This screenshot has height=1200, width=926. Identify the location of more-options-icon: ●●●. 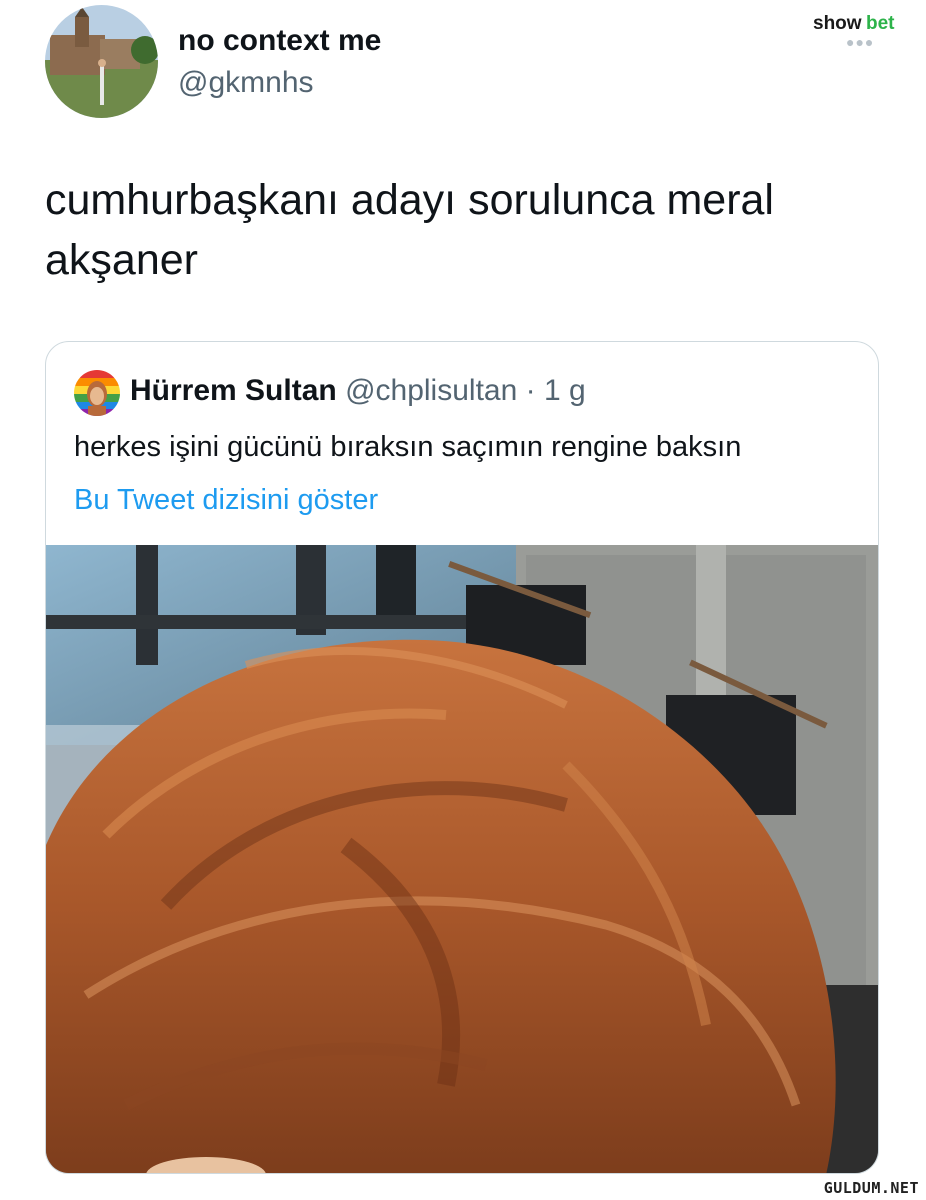
(860, 42).